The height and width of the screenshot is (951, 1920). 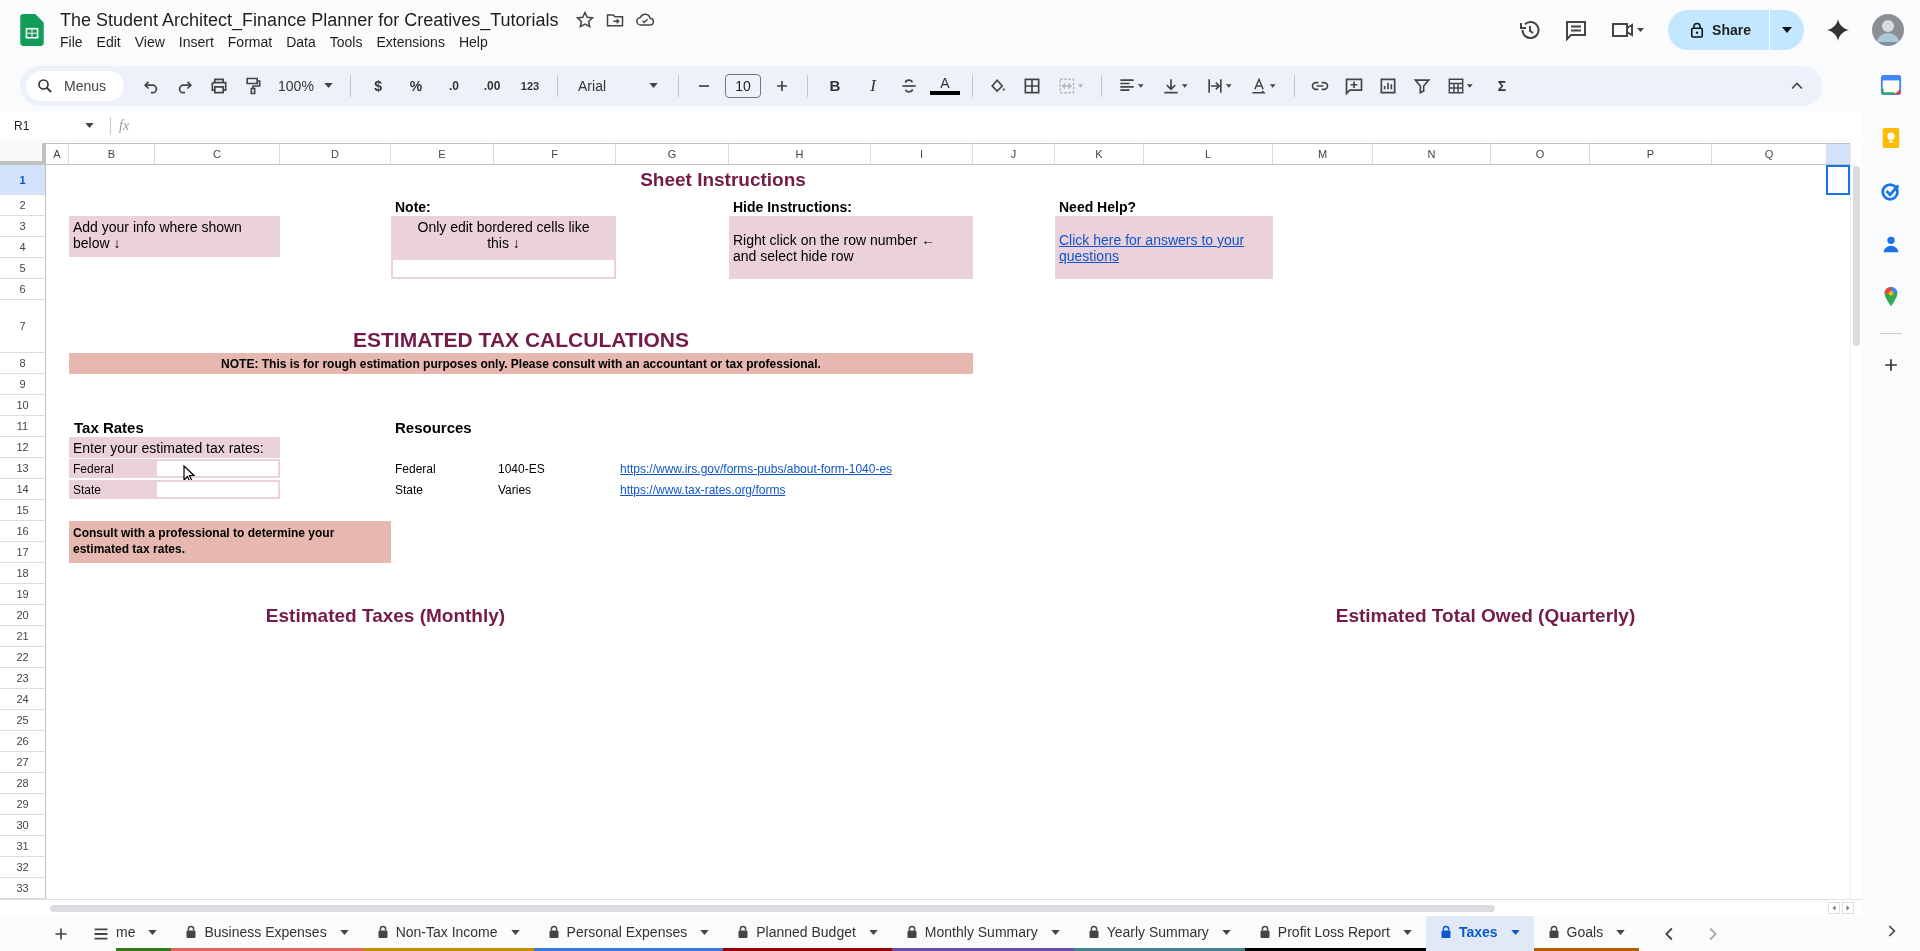 I want to click on row-header: 12, so click(x=23, y=448).